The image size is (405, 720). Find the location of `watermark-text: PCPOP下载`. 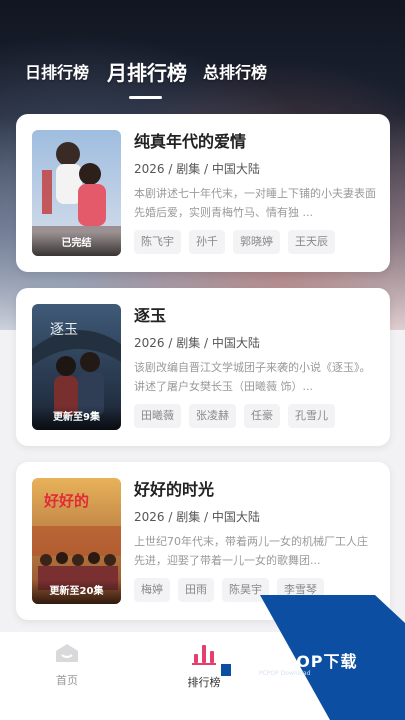

watermark-text: PCPOP下载 is located at coordinates (308, 661).